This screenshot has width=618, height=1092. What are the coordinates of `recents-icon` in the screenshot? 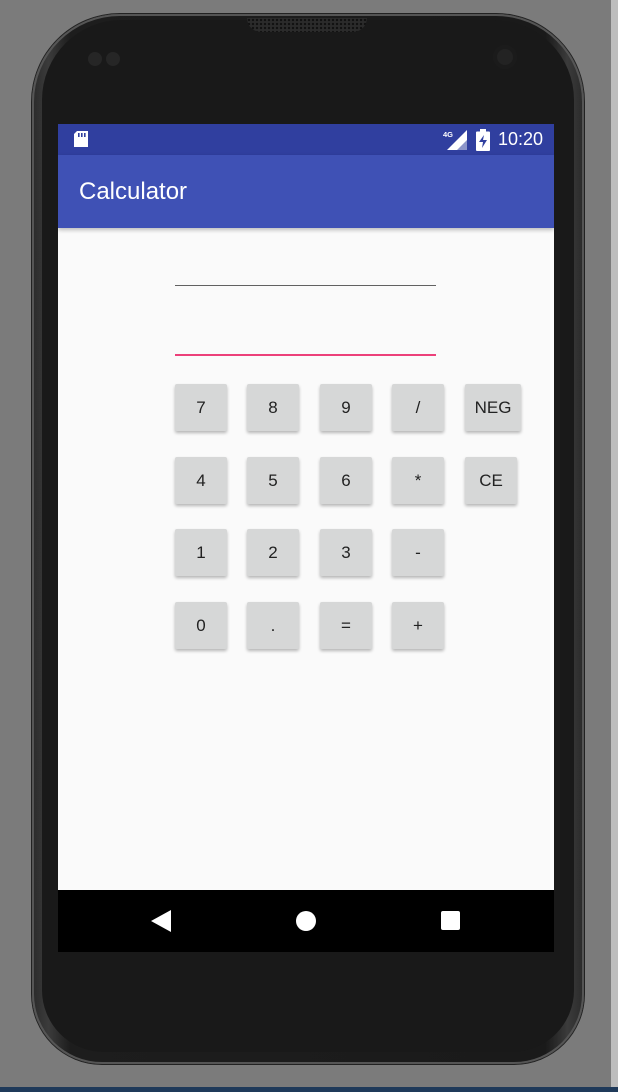 It's located at (450, 920).